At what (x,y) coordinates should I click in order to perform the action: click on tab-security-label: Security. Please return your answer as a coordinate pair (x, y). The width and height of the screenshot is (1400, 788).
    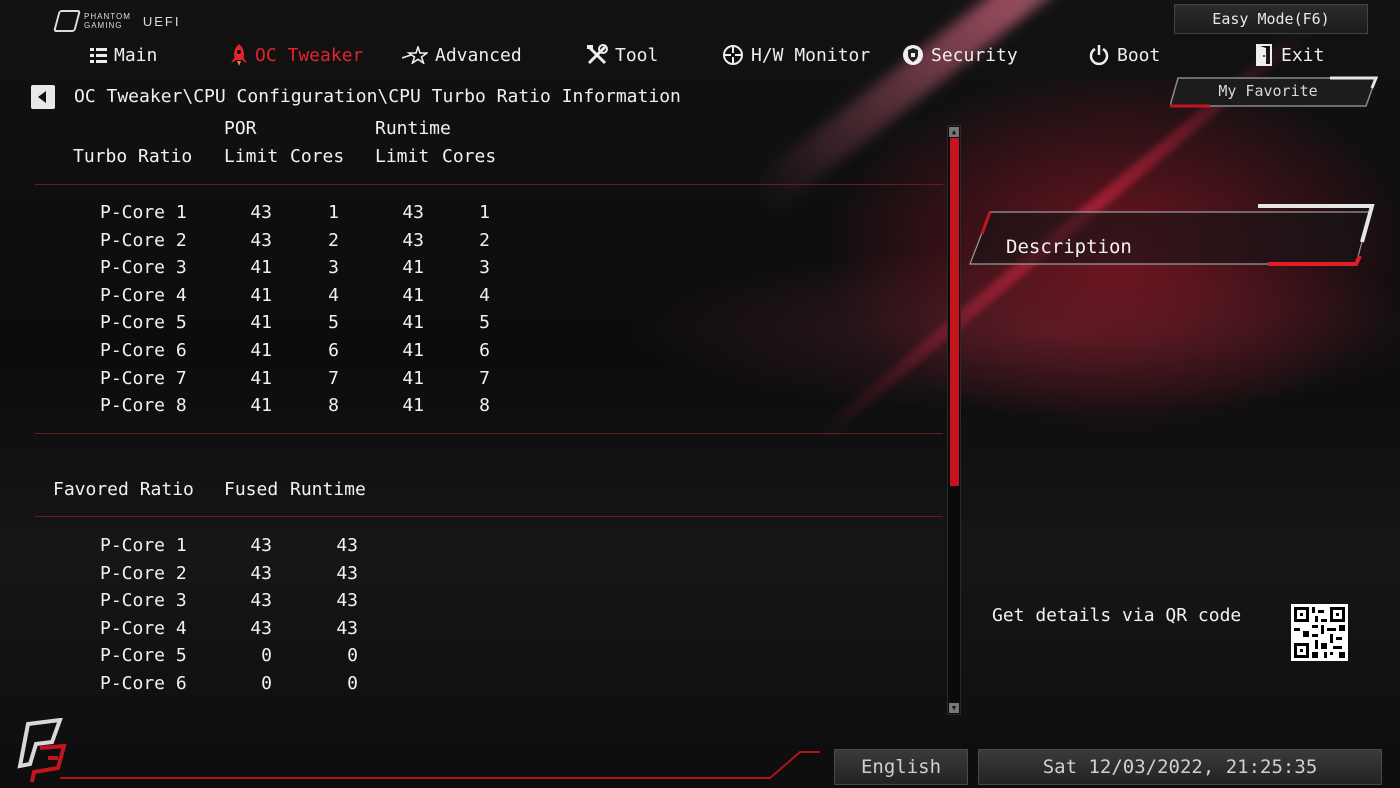
    Looking at the image, I should click on (974, 55).